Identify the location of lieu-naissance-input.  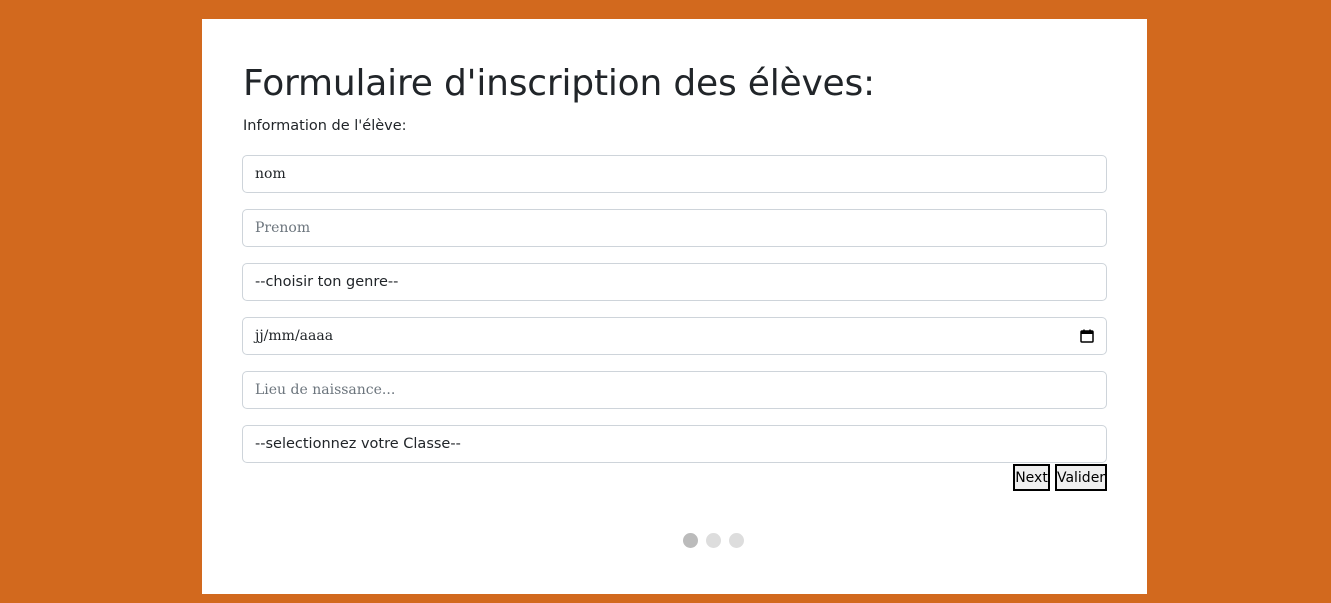
(674, 390).